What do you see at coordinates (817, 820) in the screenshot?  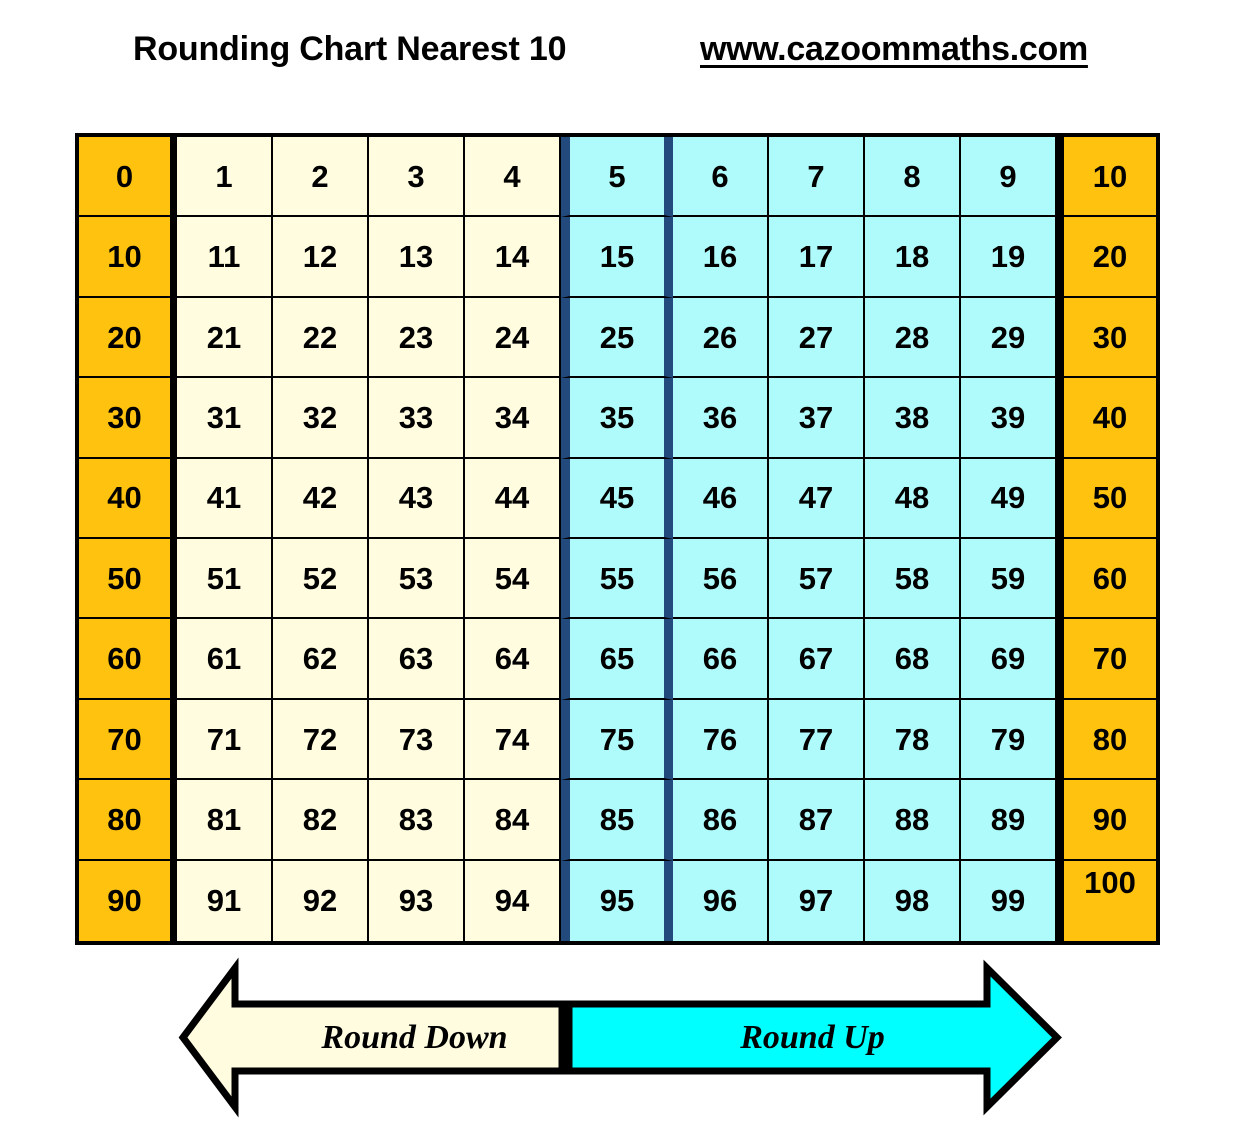 I see `round-up-cell: 87` at bounding box center [817, 820].